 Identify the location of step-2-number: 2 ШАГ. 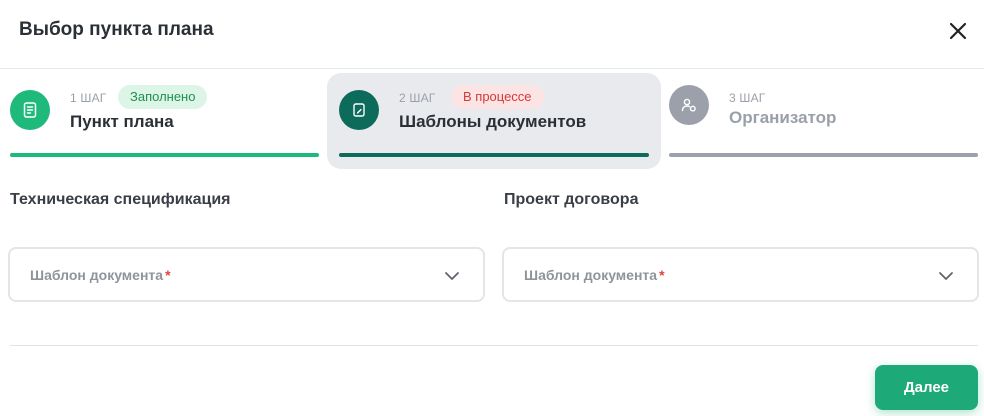
(417, 98).